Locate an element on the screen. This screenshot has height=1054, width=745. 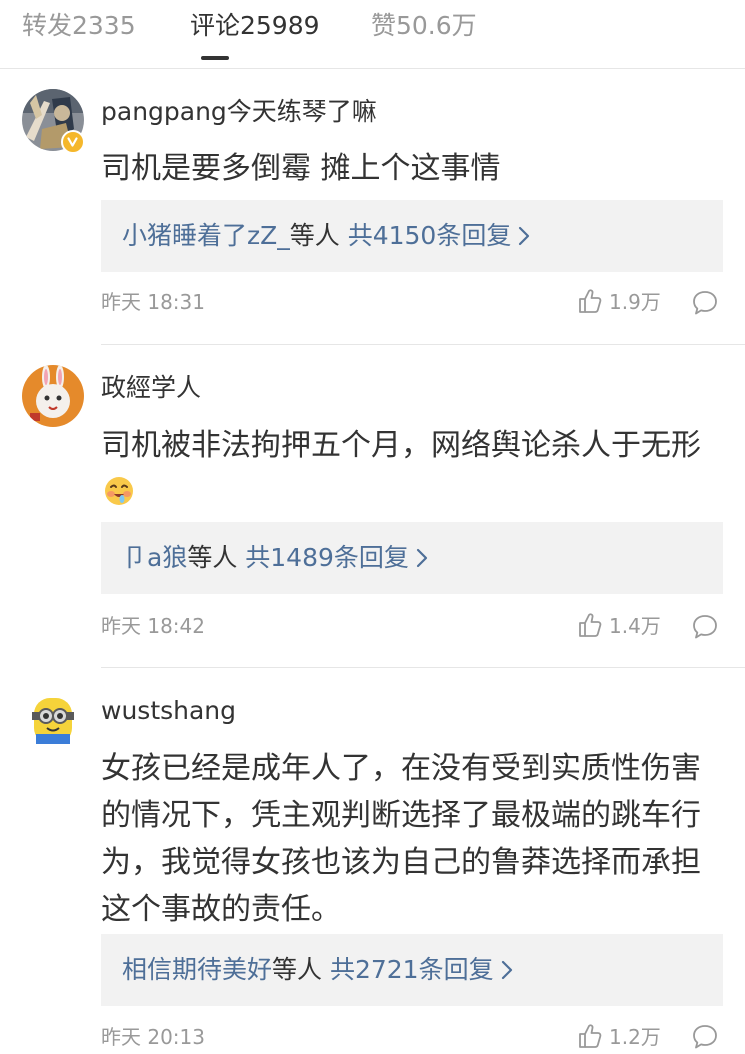
reply-total-link: 共2721条回复 is located at coordinates (412, 969).